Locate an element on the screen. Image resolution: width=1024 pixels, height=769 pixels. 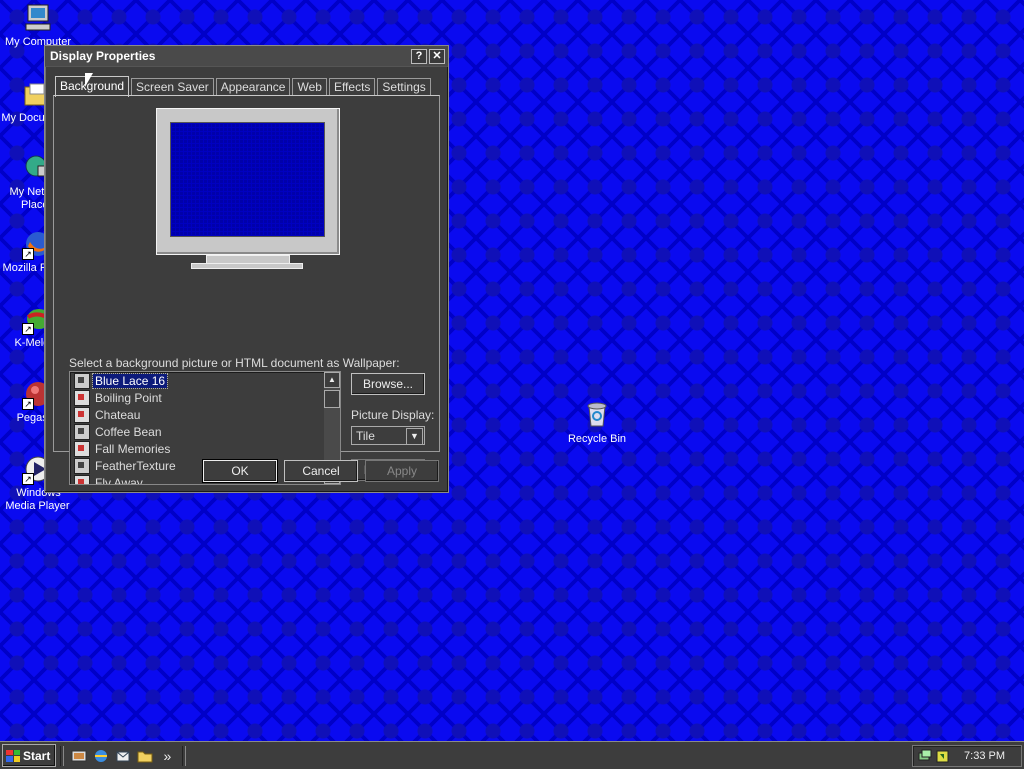
desktop-icon-my-computer: My Computer is located at coordinates (38, 25).